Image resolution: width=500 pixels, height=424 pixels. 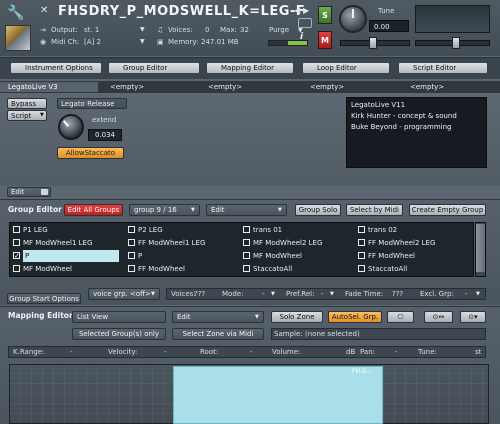 What do you see at coordinates (346, 68) in the screenshot?
I see `tab-loop-editor: Loop Editor` at bounding box center [346, 68].